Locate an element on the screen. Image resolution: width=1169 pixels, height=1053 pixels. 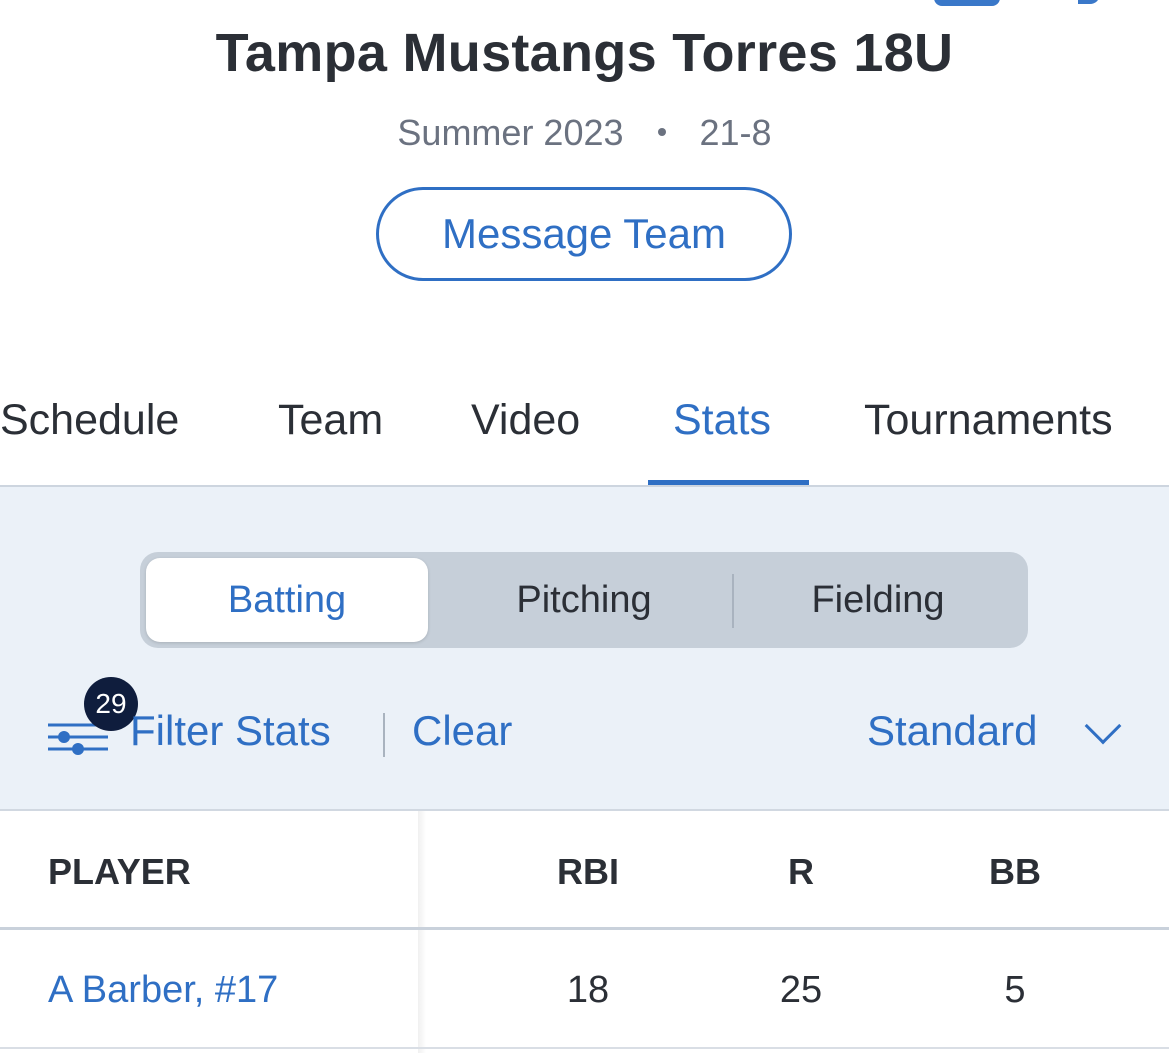
segment-batting: Batting is located at coordinates (287, 600).